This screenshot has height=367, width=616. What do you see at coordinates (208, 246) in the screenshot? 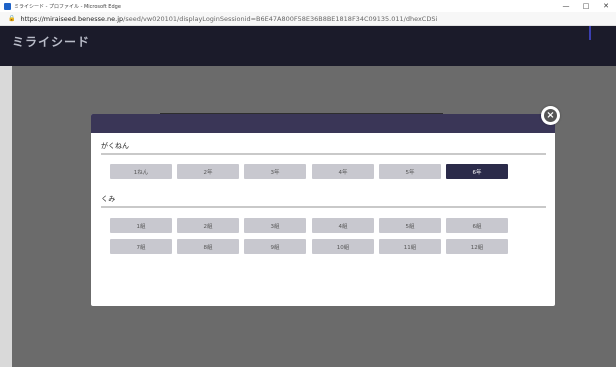
I see `class-button: 8組` at bounding box center [208, 246].